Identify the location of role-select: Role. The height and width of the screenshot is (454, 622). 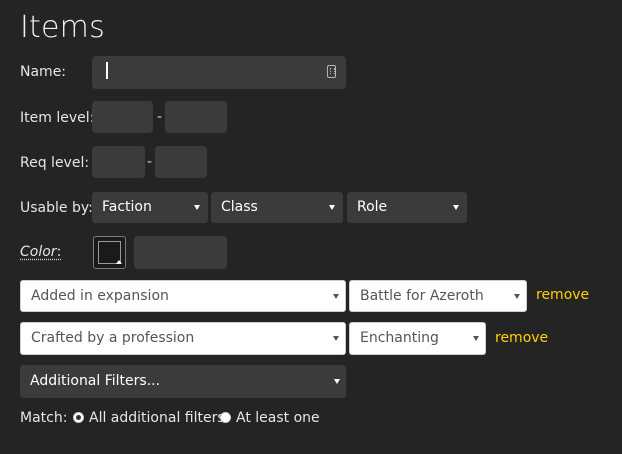
(407, 207).